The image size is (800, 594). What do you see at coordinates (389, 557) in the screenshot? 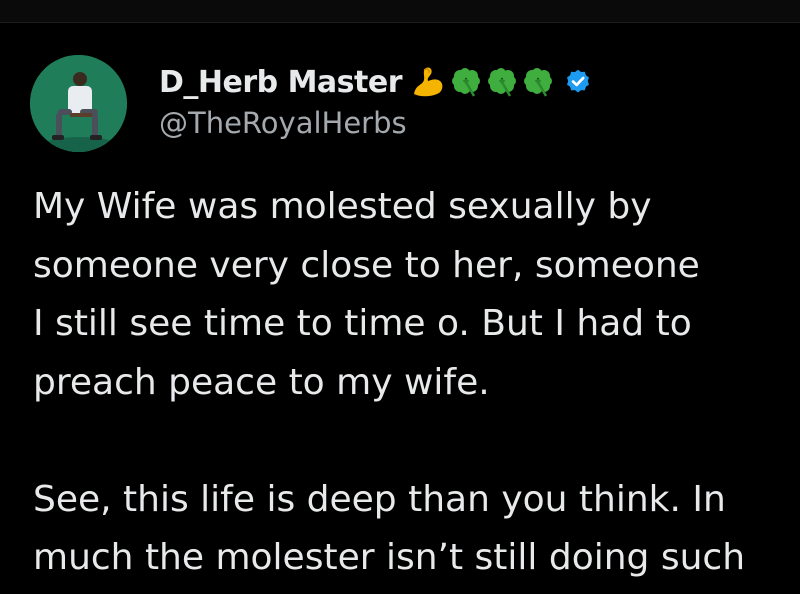
I see `tweet-line: much the molester isn’t still doing such` at bounding box center [389, 557].